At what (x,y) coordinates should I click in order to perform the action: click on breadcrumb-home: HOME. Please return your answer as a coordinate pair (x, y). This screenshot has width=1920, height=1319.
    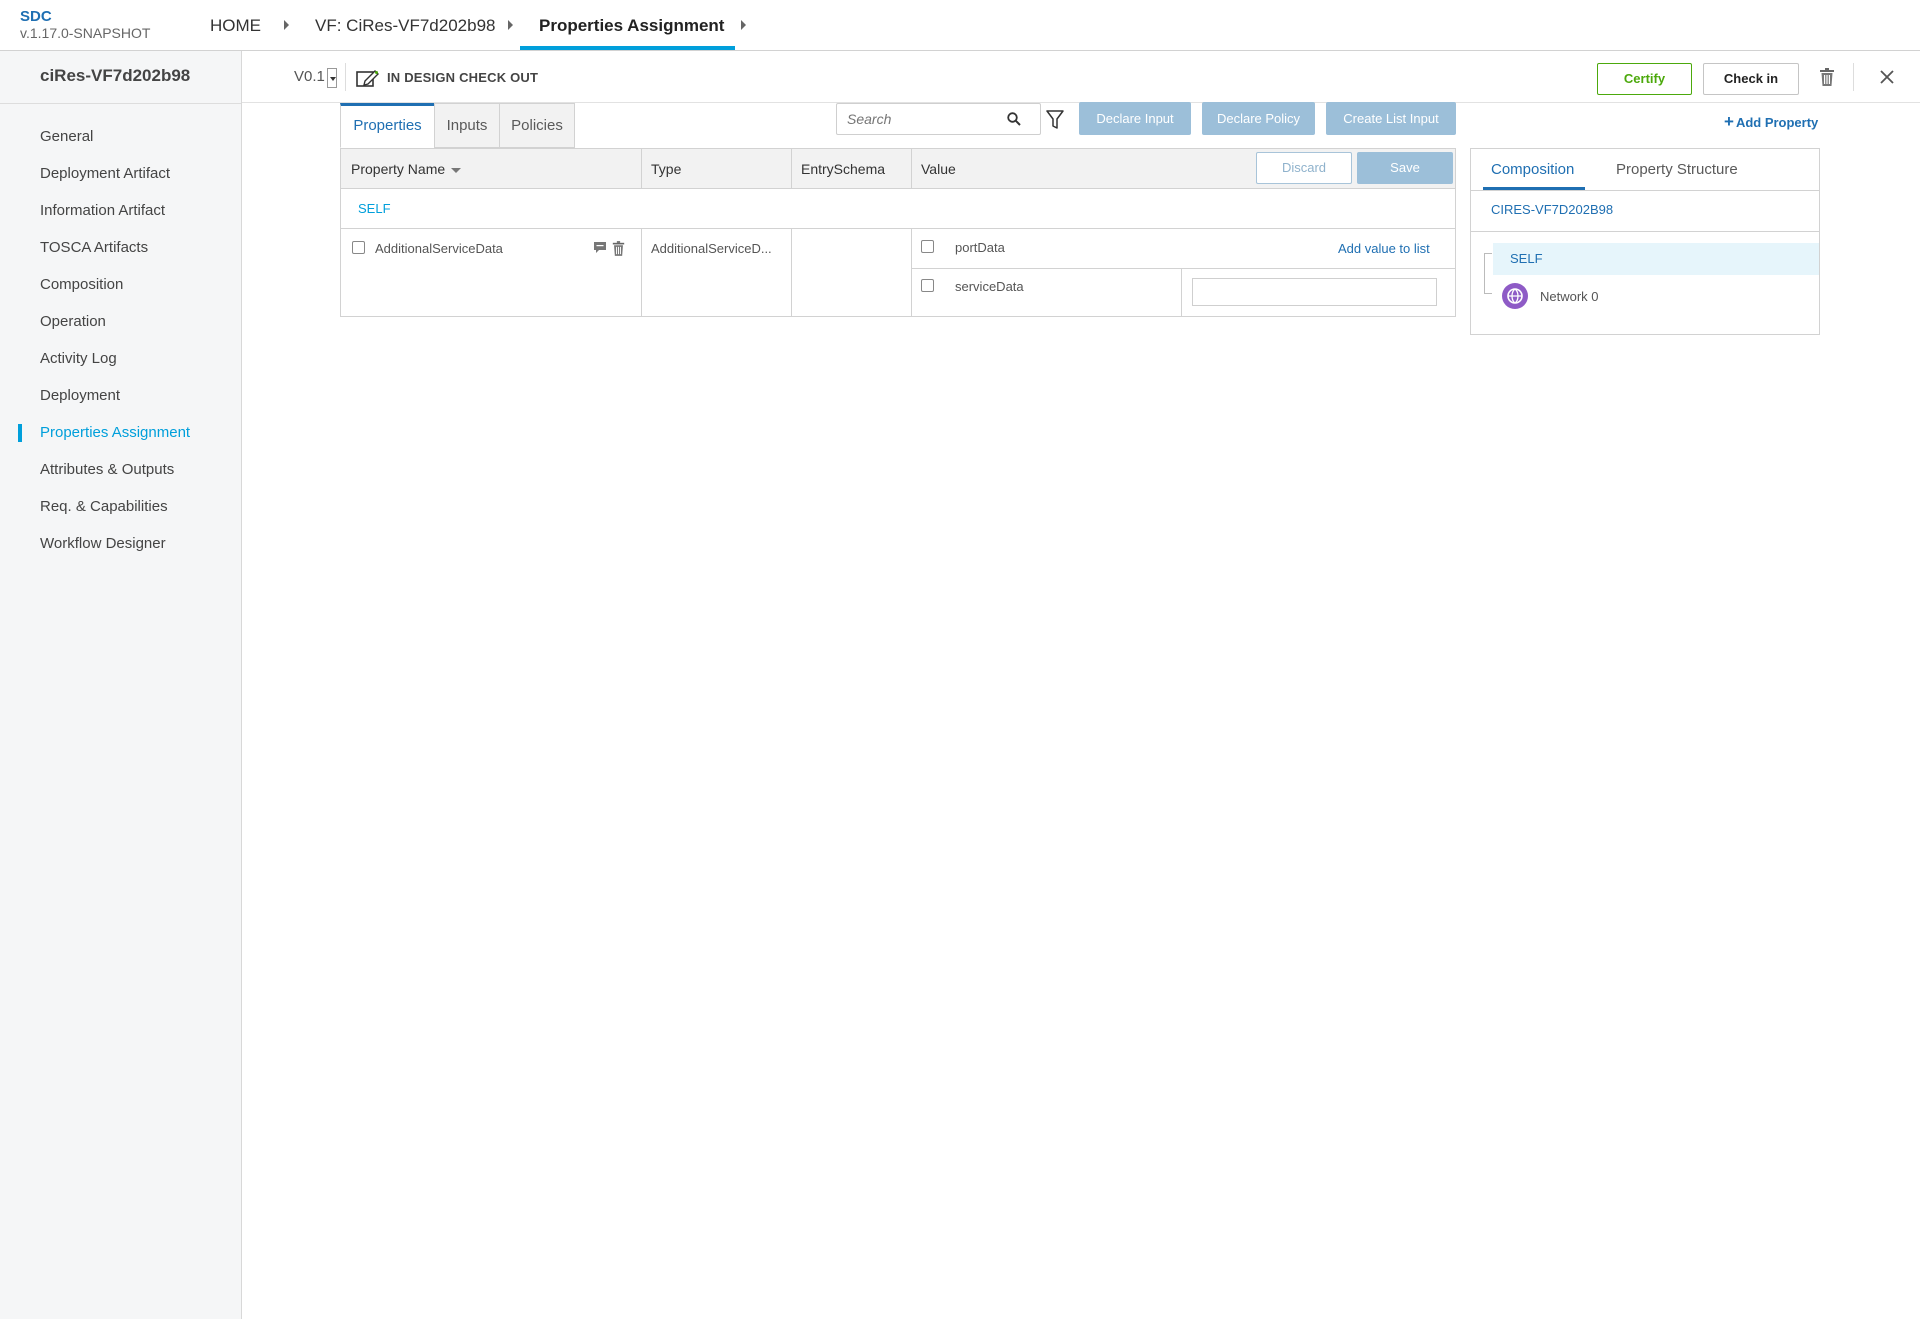
    Looking at the image, I should click on (235, 25).